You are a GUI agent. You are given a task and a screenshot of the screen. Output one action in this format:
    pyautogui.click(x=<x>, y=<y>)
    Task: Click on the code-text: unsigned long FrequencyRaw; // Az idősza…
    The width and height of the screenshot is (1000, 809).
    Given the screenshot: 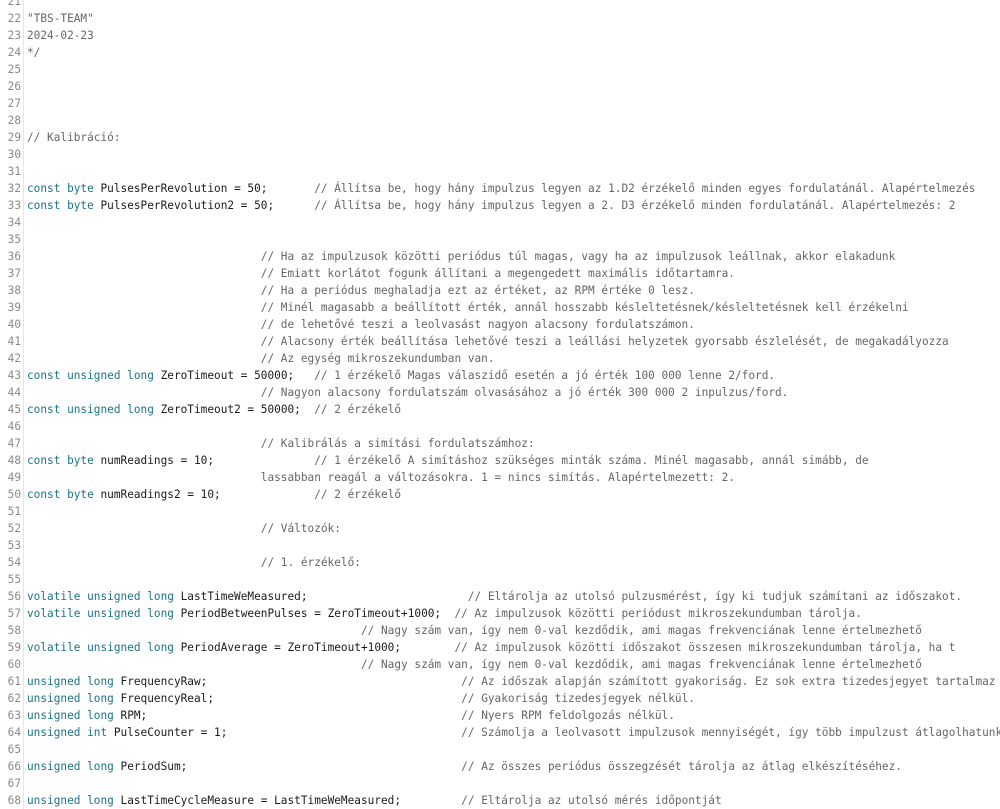 What is the action you would take?
    pyautogui.click(x=511, y=681)
    